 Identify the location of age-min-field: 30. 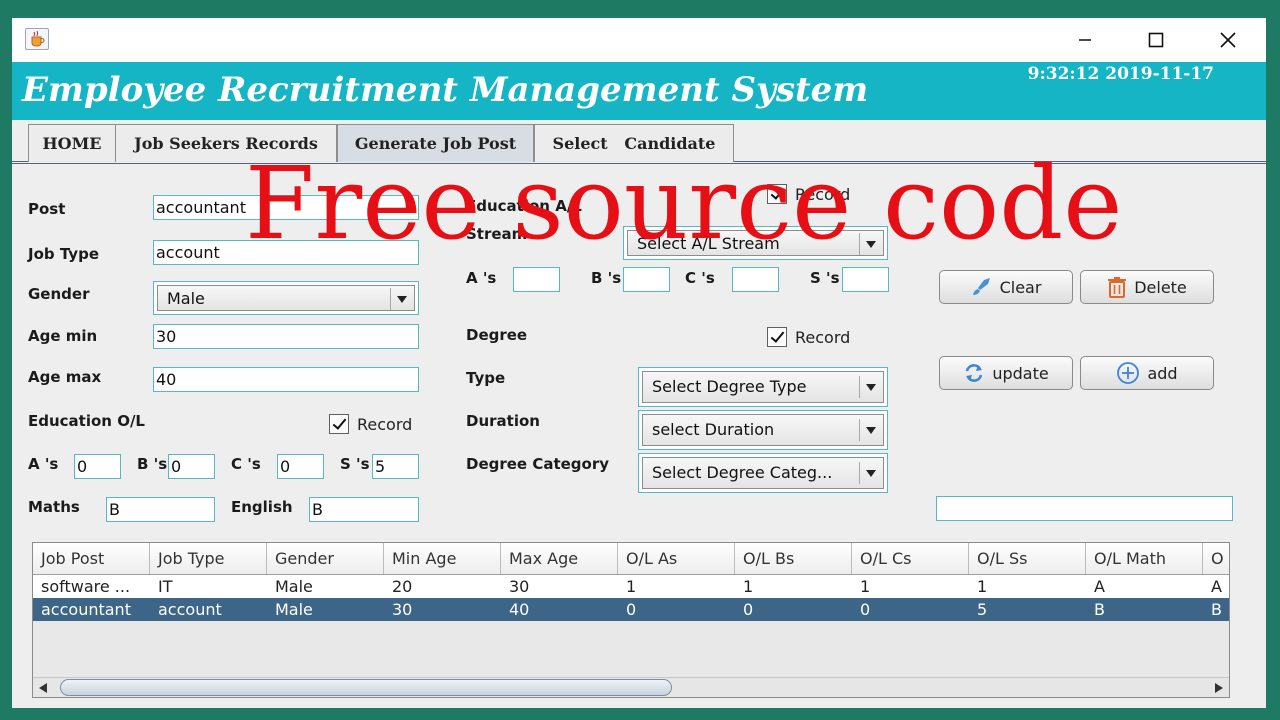
(286, 336).